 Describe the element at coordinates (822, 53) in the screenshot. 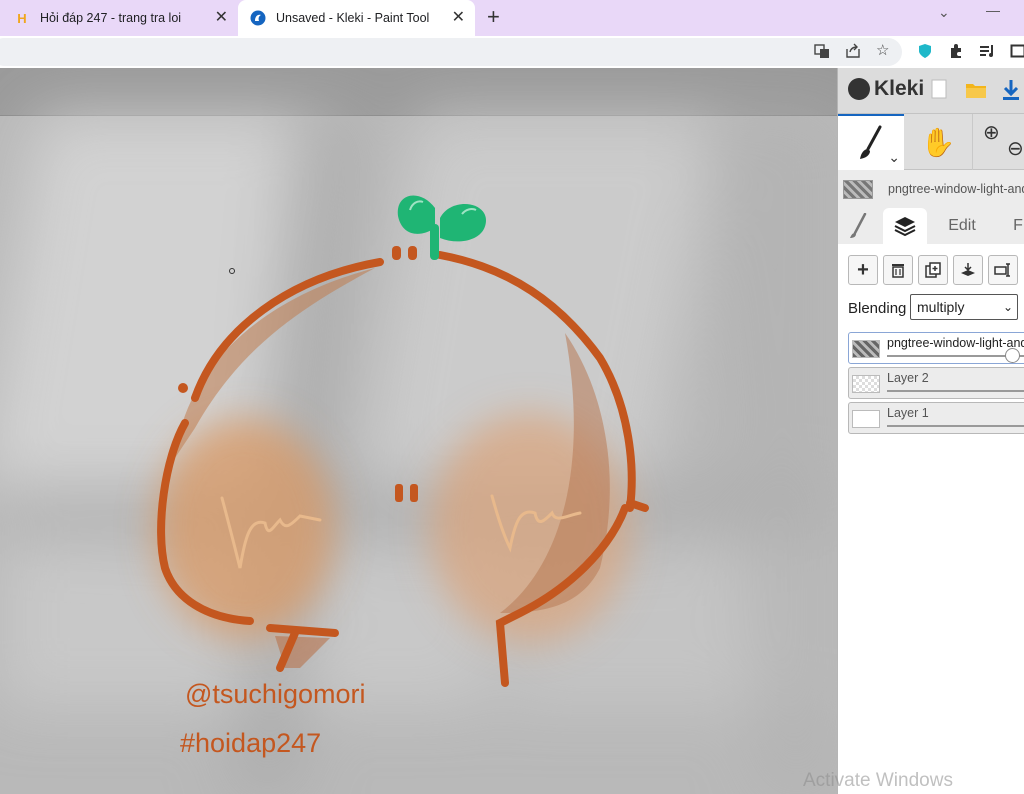

I see `translate-icon` at that location.